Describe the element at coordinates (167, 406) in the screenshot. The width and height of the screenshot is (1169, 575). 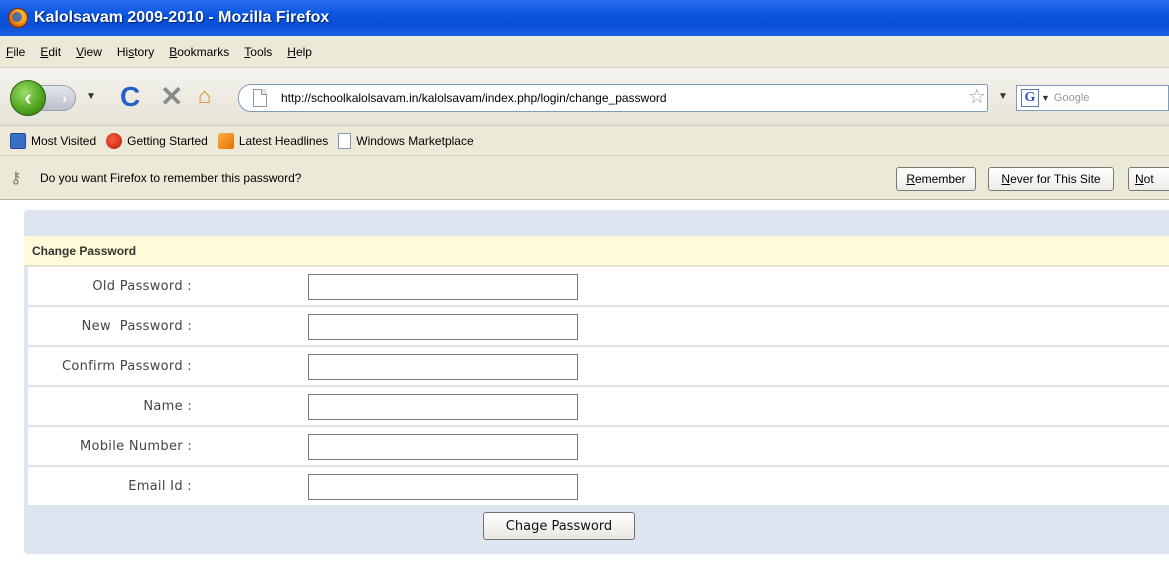
I see `name-label: Name :` at that location.